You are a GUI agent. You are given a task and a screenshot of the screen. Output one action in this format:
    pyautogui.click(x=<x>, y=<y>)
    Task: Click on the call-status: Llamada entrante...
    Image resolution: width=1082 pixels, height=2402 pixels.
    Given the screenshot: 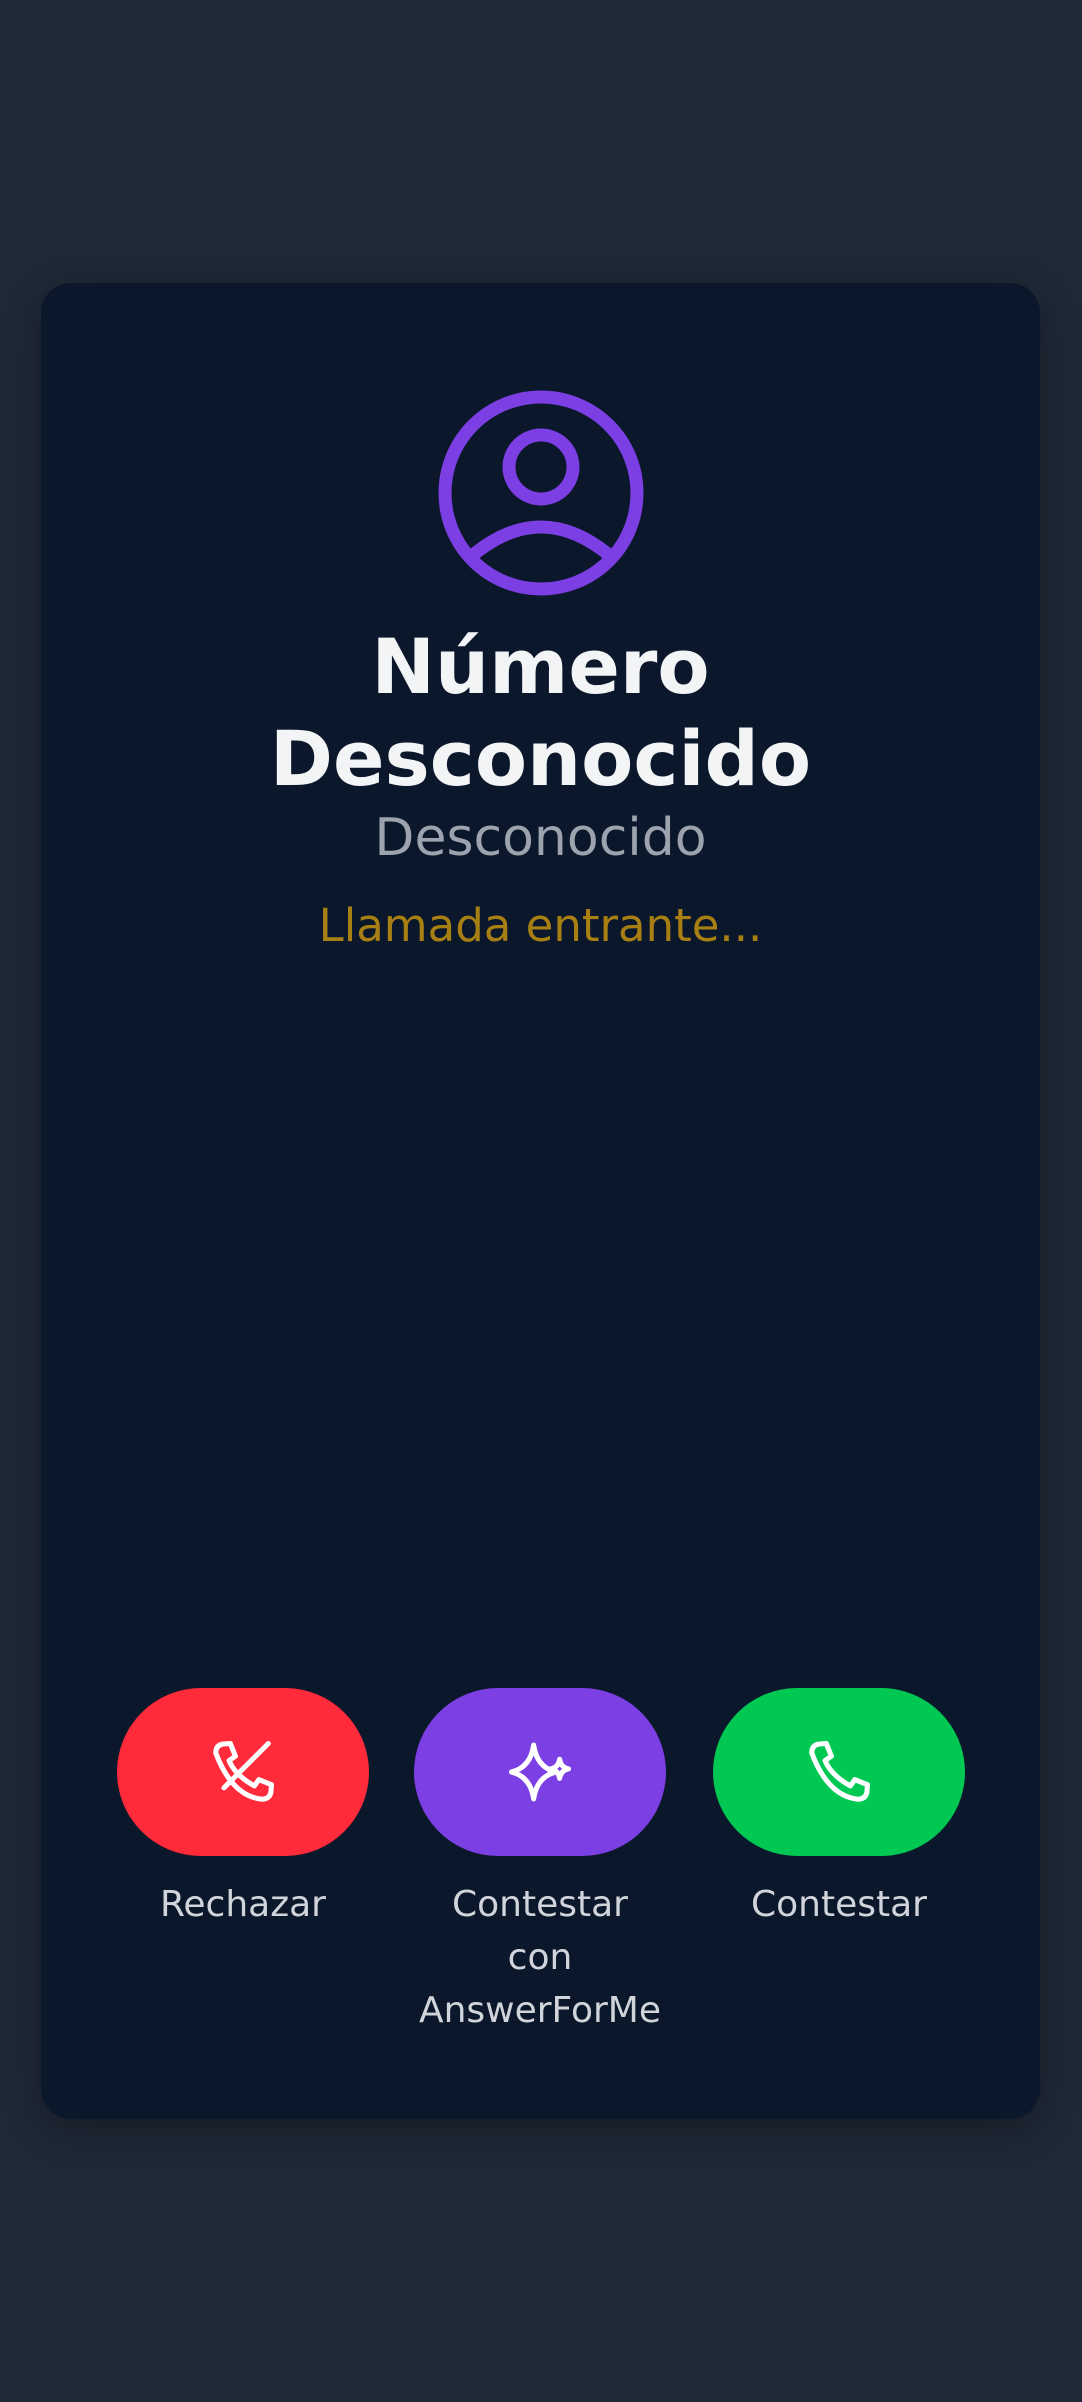 What is the action you would take?
    pyautogui.click(x=540, y=925)
    